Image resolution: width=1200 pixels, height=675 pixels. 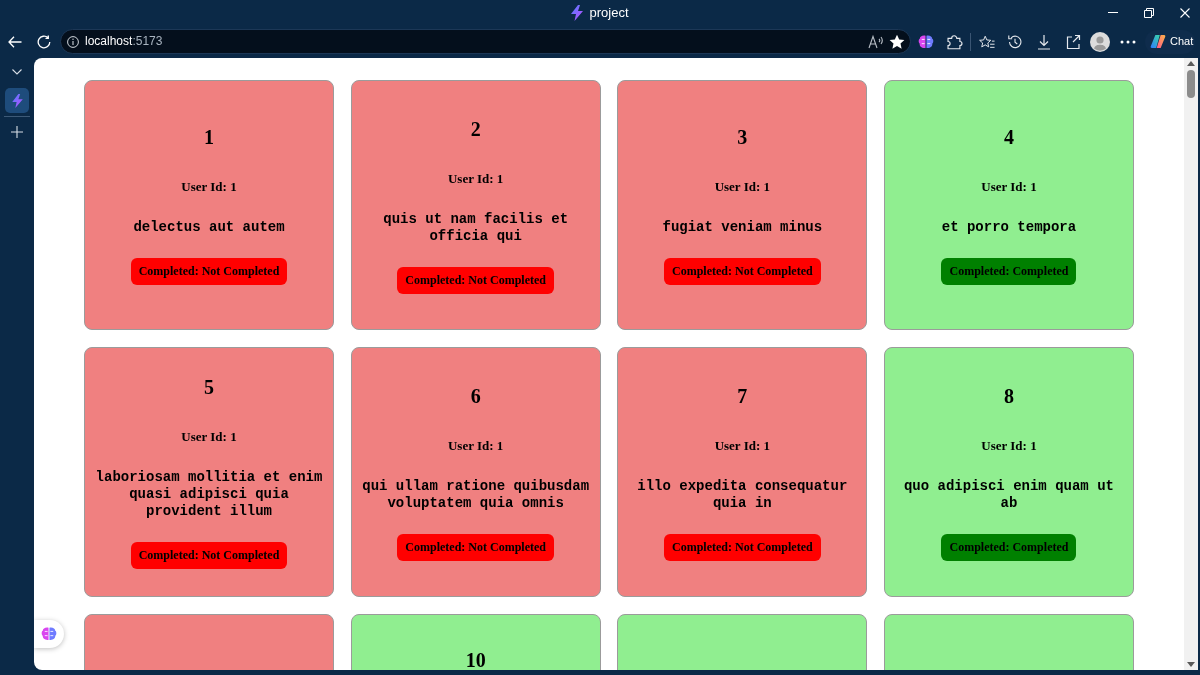 I want to click on copilot-icon, so click(x=1158, y=41).